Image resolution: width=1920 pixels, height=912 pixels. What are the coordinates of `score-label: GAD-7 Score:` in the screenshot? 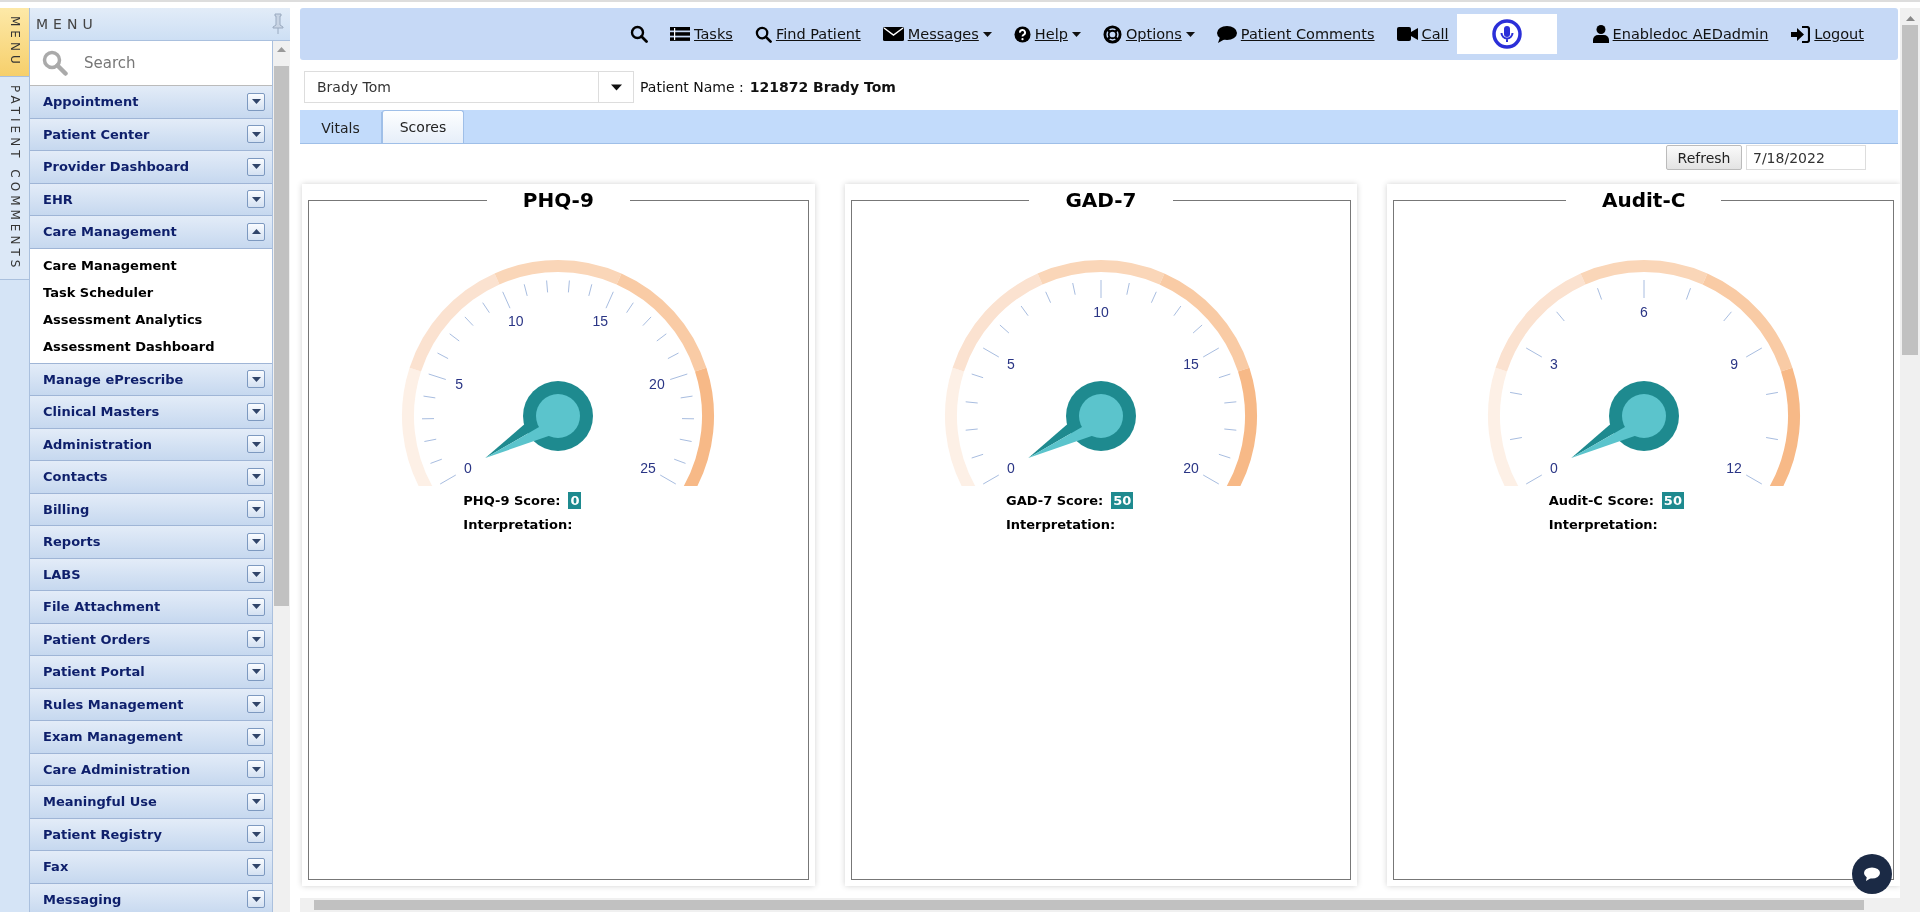 It's located at (1055, 500).